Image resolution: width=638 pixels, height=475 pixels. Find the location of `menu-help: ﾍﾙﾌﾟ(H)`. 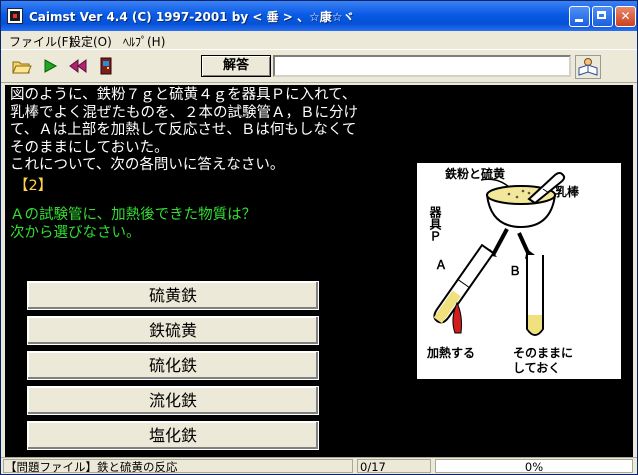

menu-help: ﾍﾙﾌﾟ(H) is located at coordinates (144, 41).